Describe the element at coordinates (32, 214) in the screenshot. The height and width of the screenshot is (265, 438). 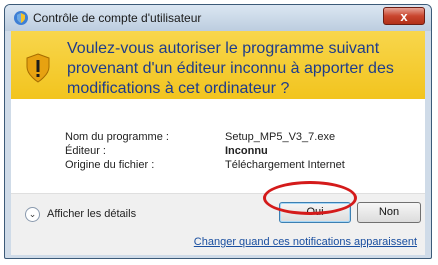
I see `chevron-down-icon: ⌄` at that location.